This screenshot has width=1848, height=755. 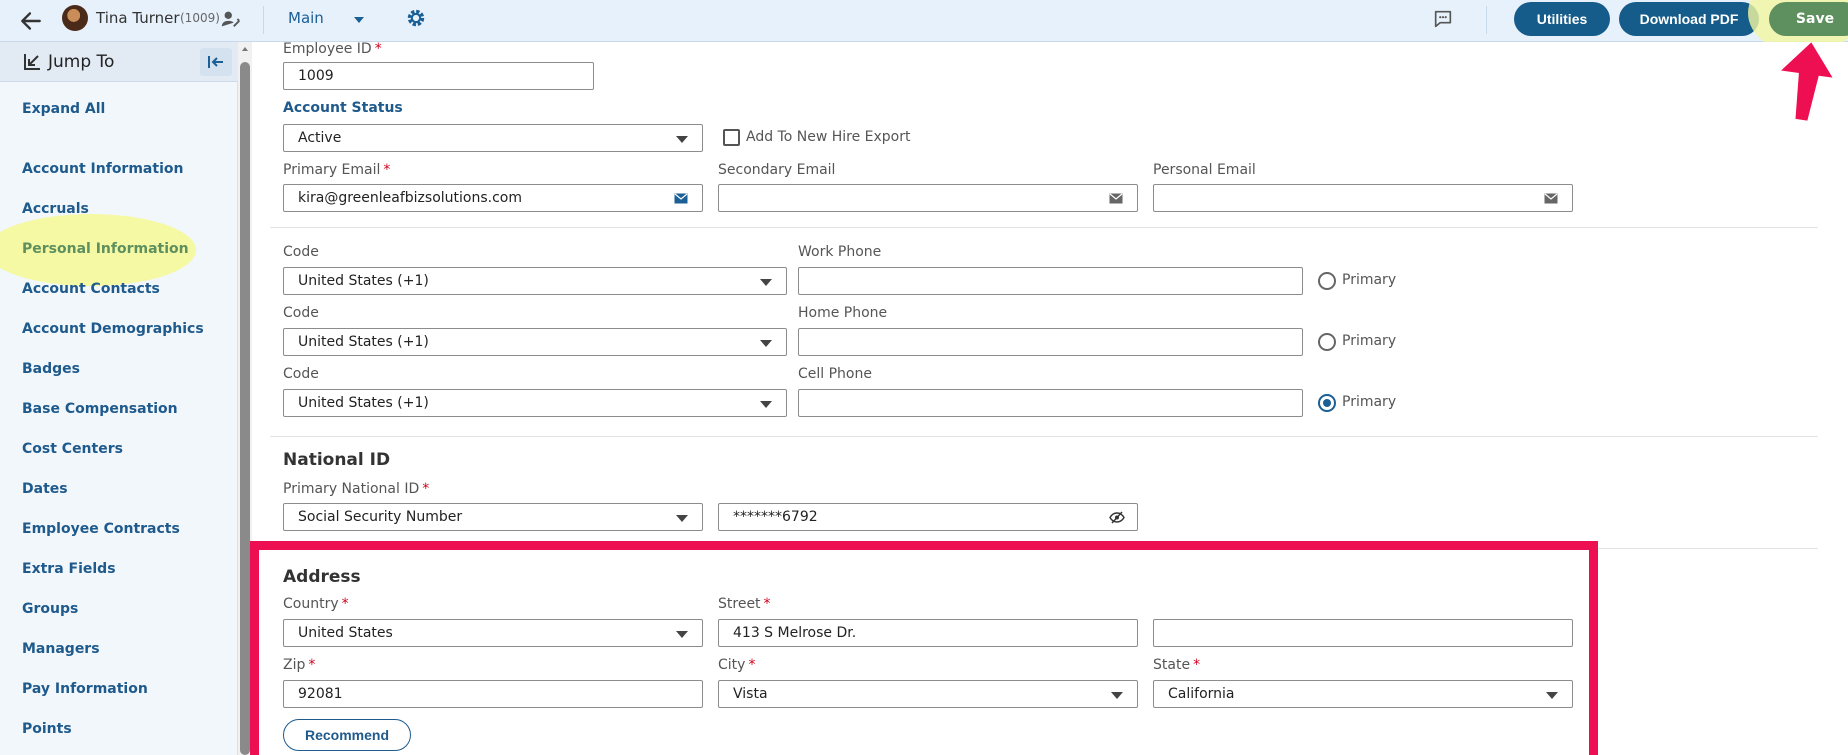 I want to click on state-label: State *, so click(x=1177, y=665).